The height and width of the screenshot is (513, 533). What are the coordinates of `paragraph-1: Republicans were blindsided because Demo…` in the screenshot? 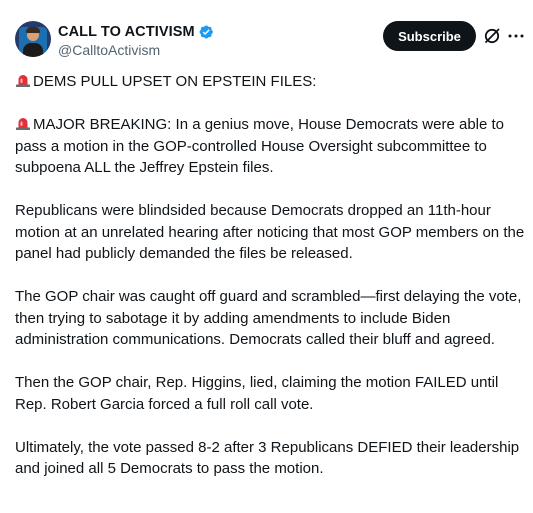 It's located at (270, 232).